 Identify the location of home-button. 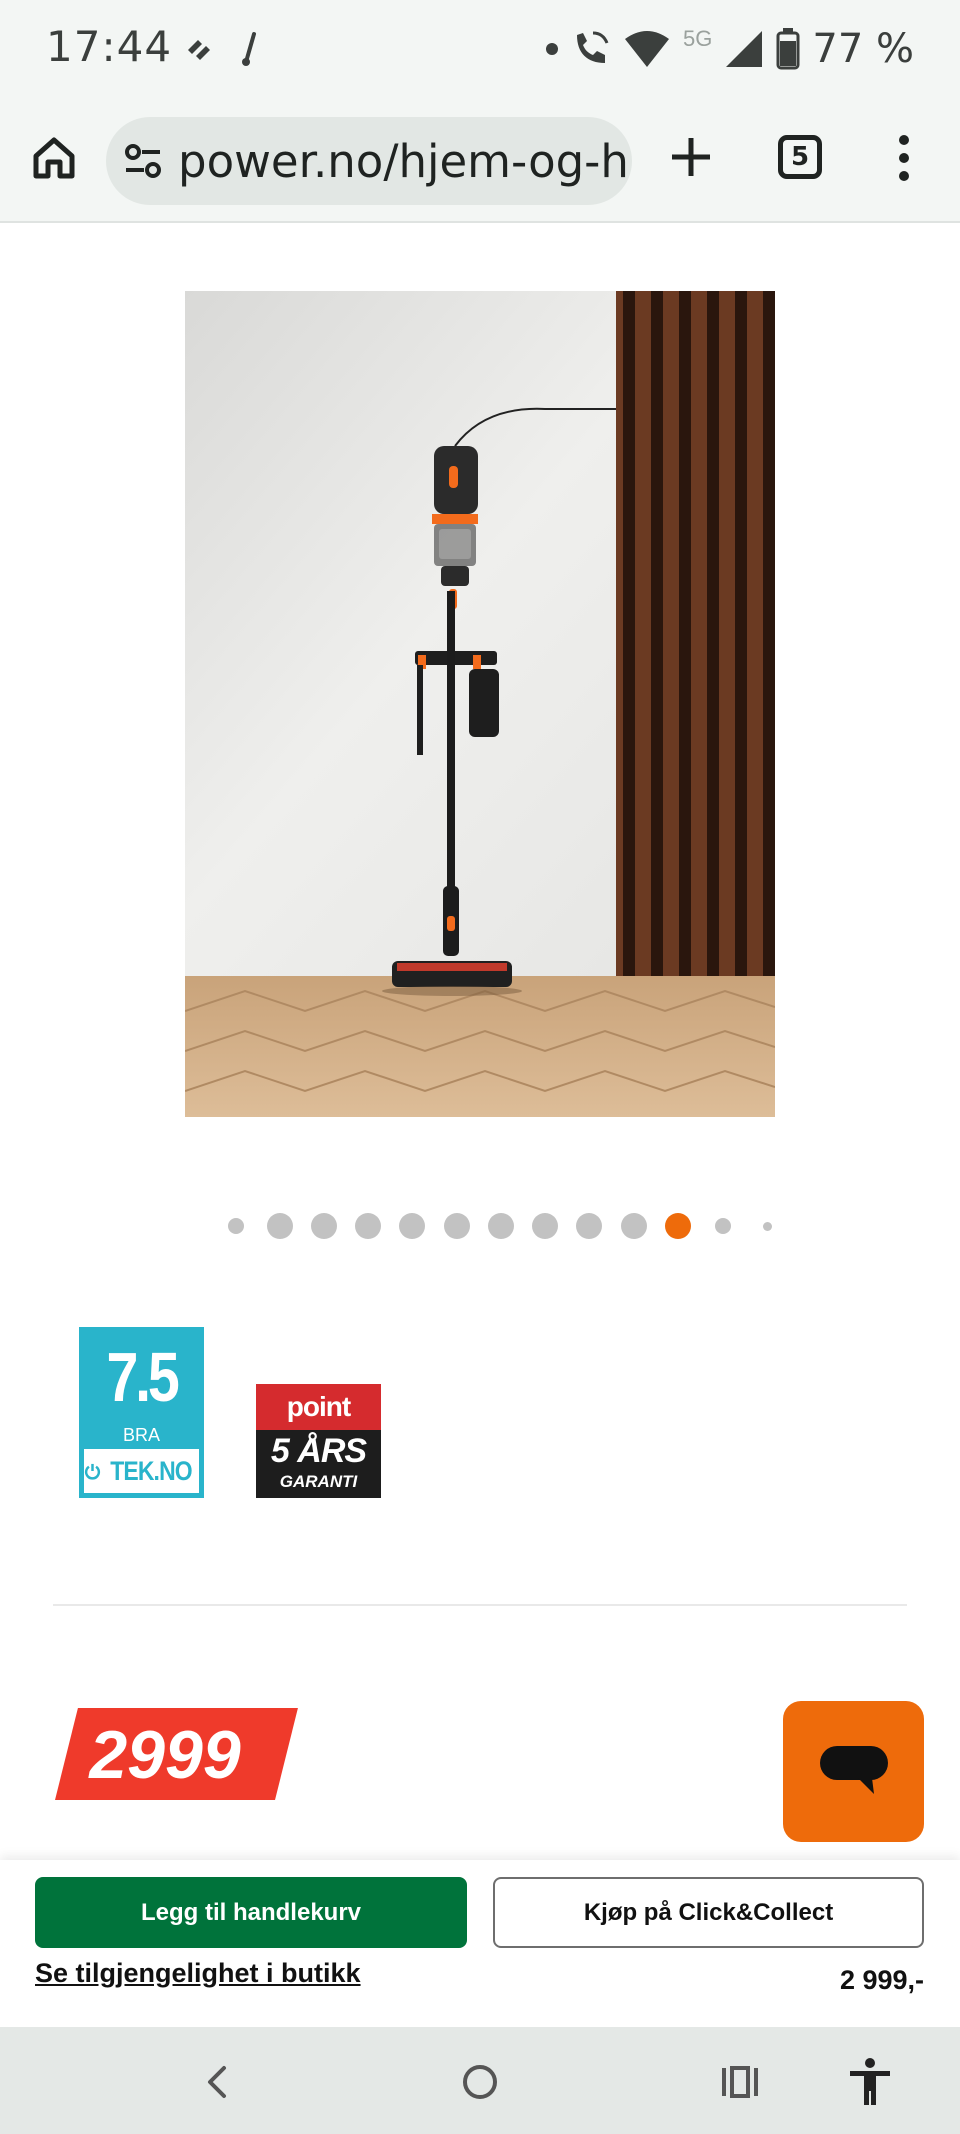
(54, 158).